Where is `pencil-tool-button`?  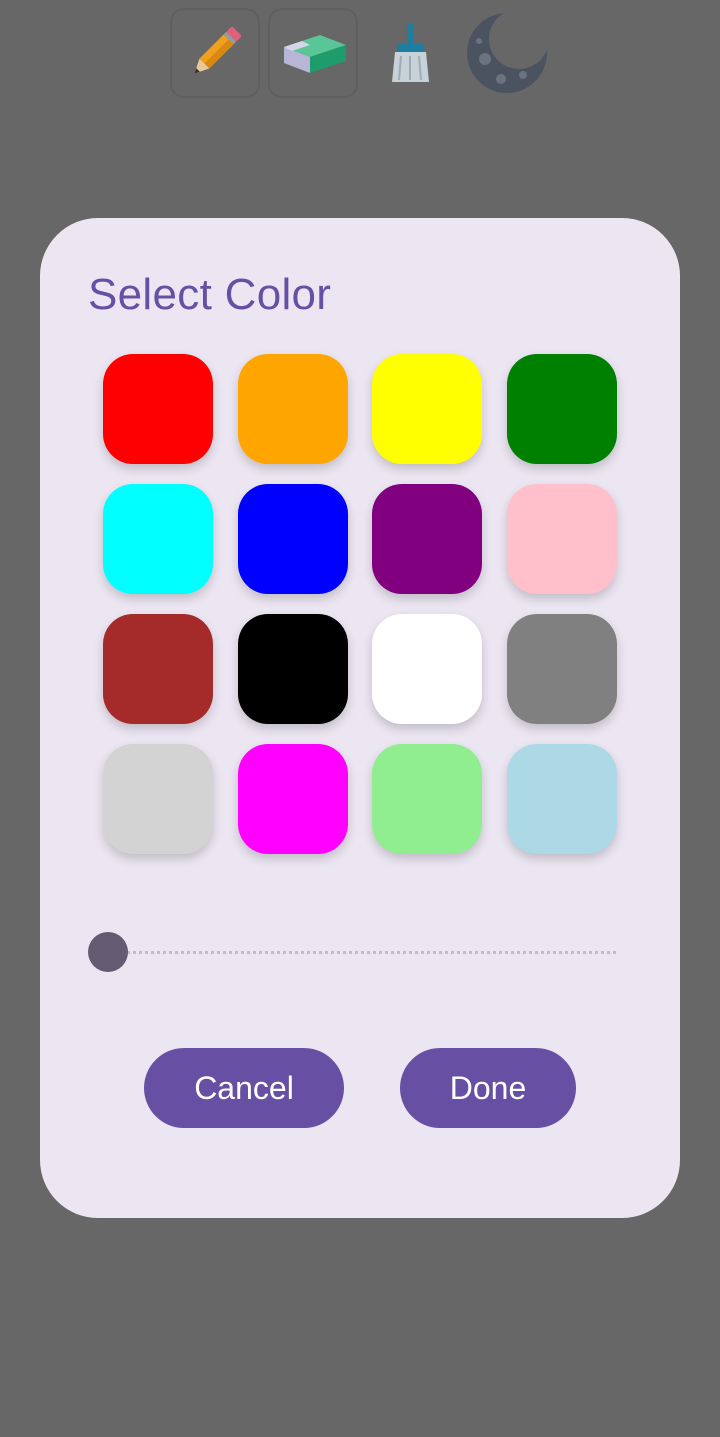
pencil-tool-button is located at coordinates (215, 53).